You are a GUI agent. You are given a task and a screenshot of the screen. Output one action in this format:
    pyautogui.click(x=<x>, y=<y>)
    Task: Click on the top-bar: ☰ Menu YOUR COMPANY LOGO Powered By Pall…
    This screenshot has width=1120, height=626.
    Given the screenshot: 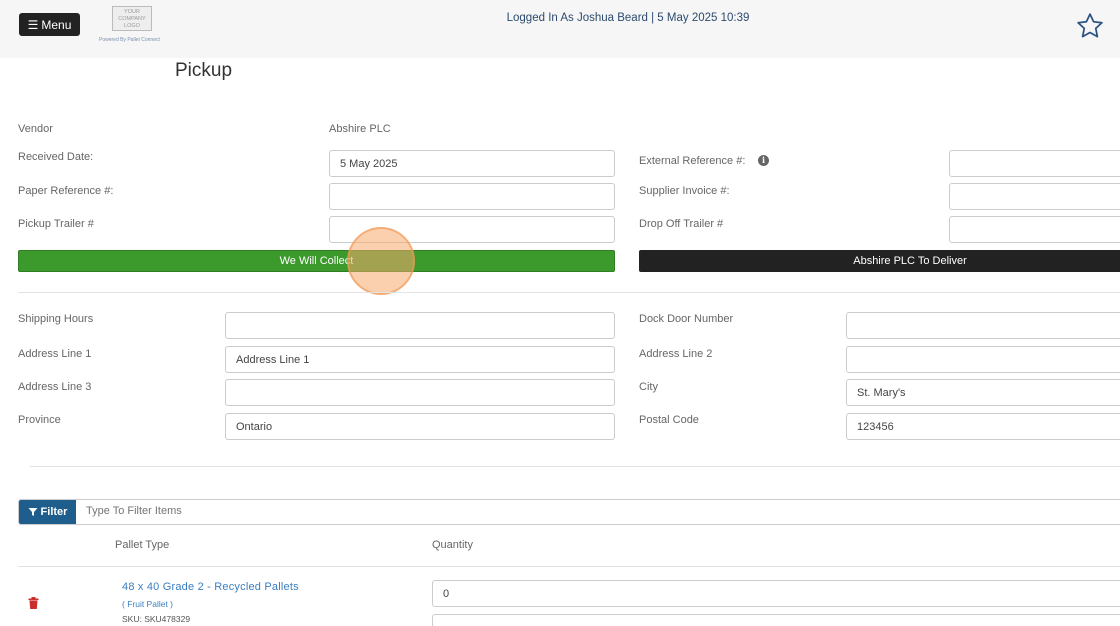 What is the action you would take?
    pyautogui.click(x=560, y=29)
    